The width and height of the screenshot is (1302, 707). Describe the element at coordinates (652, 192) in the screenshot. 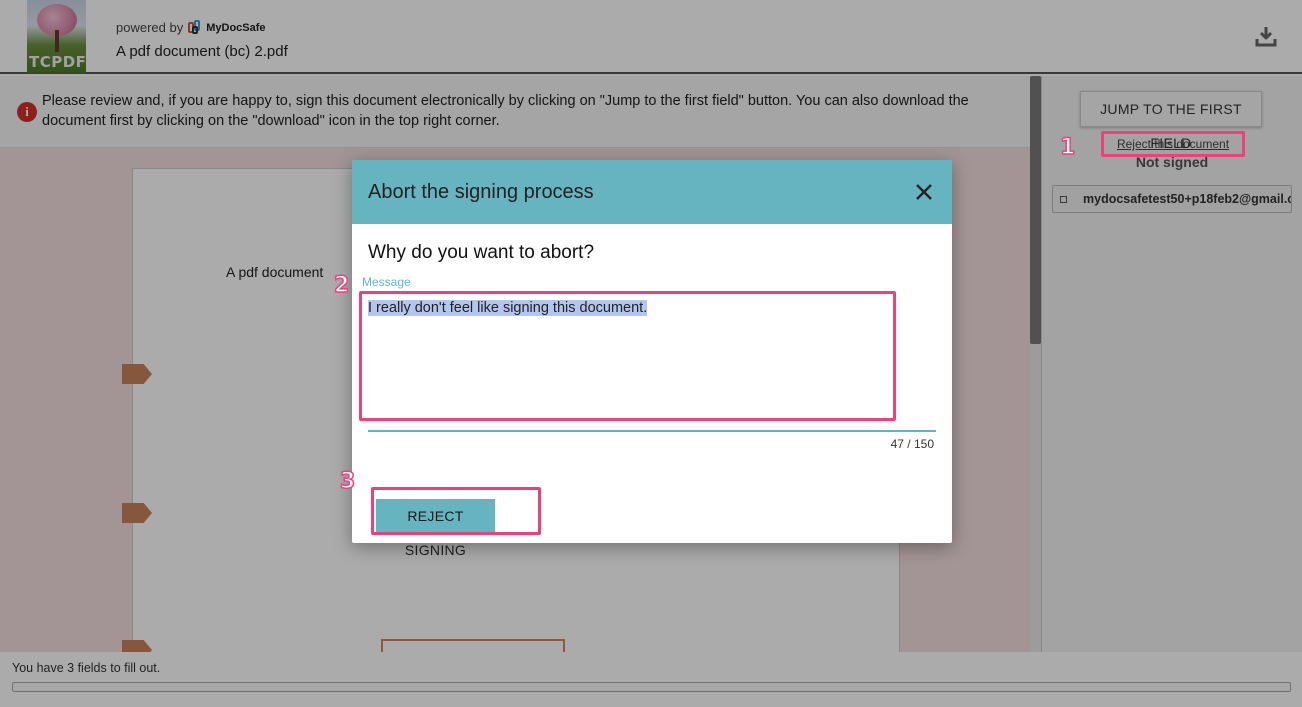

I see `dialog-header: Abort the signing process` at that location.